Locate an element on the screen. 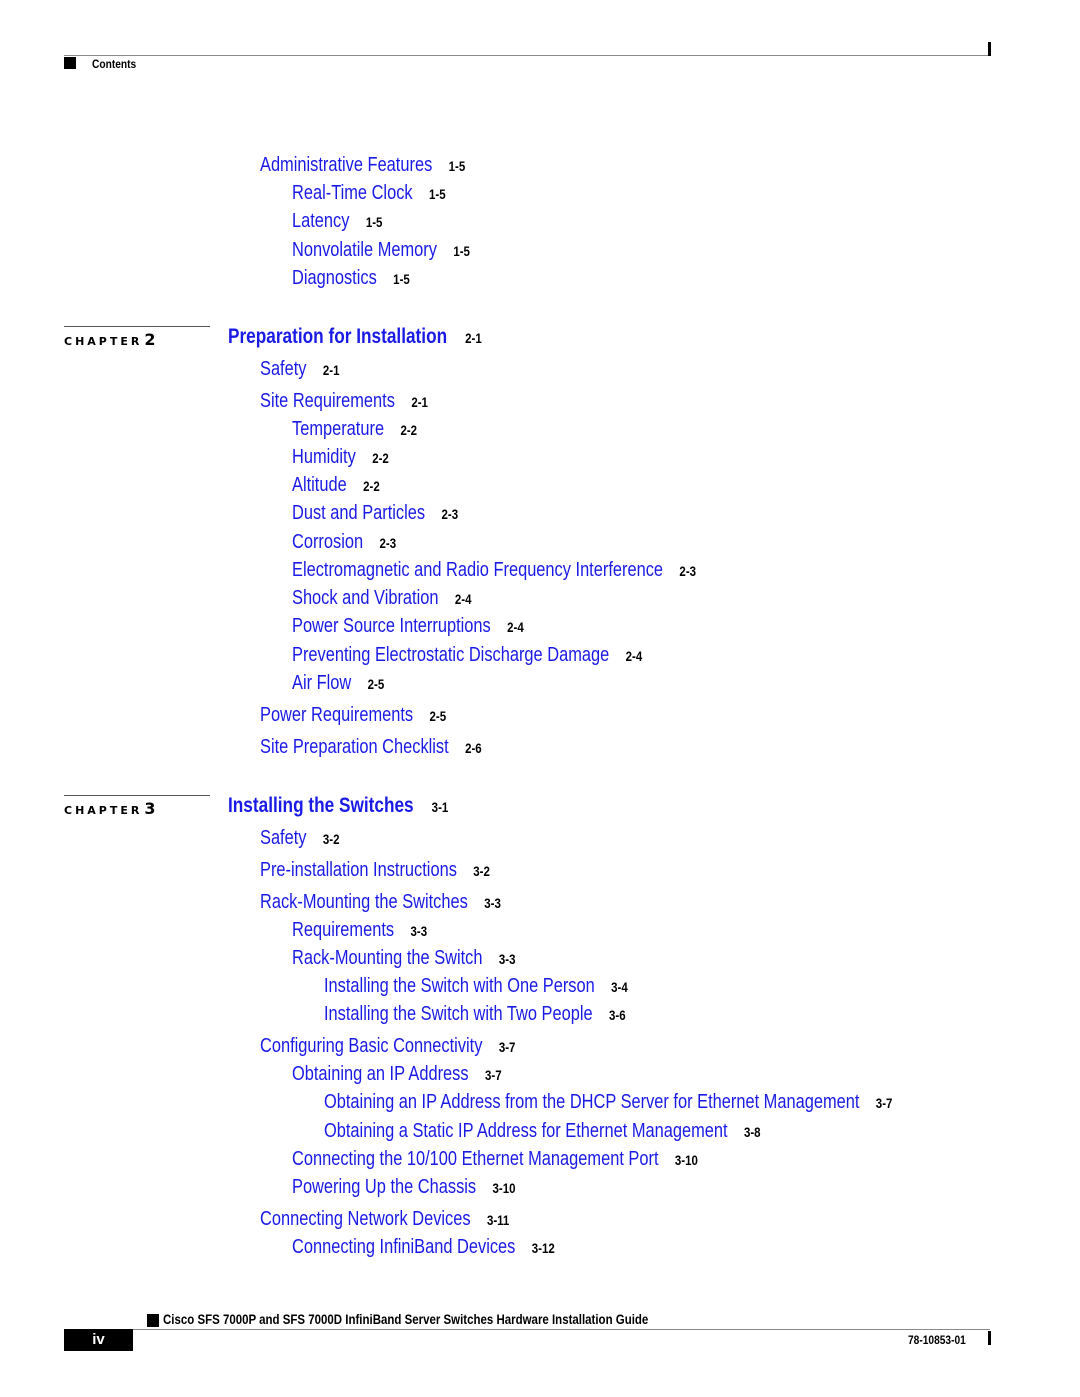 The width and height of the screenshot is (1080, 1397). toc-entry-title: Configuring Basic Connectivity is located at coordinates (371, 1046).